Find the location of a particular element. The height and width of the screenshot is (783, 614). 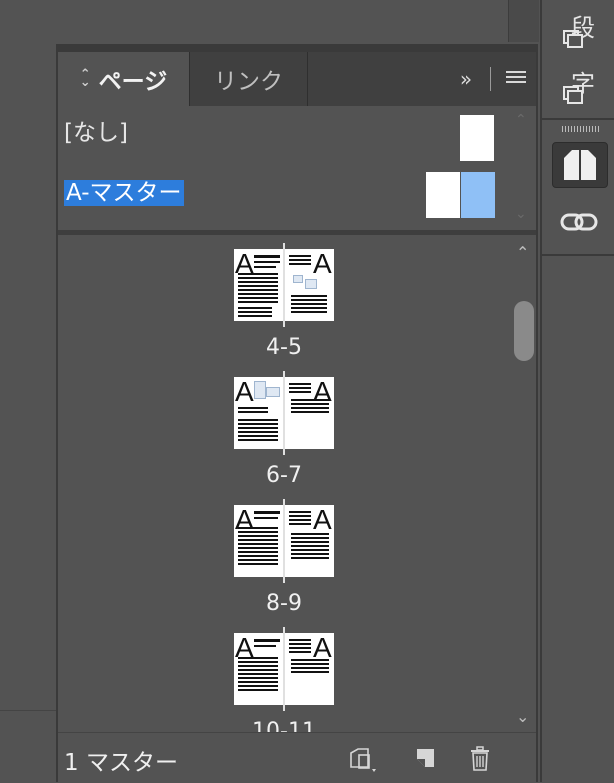

page-size-icon is located at coordinates (362, 759).